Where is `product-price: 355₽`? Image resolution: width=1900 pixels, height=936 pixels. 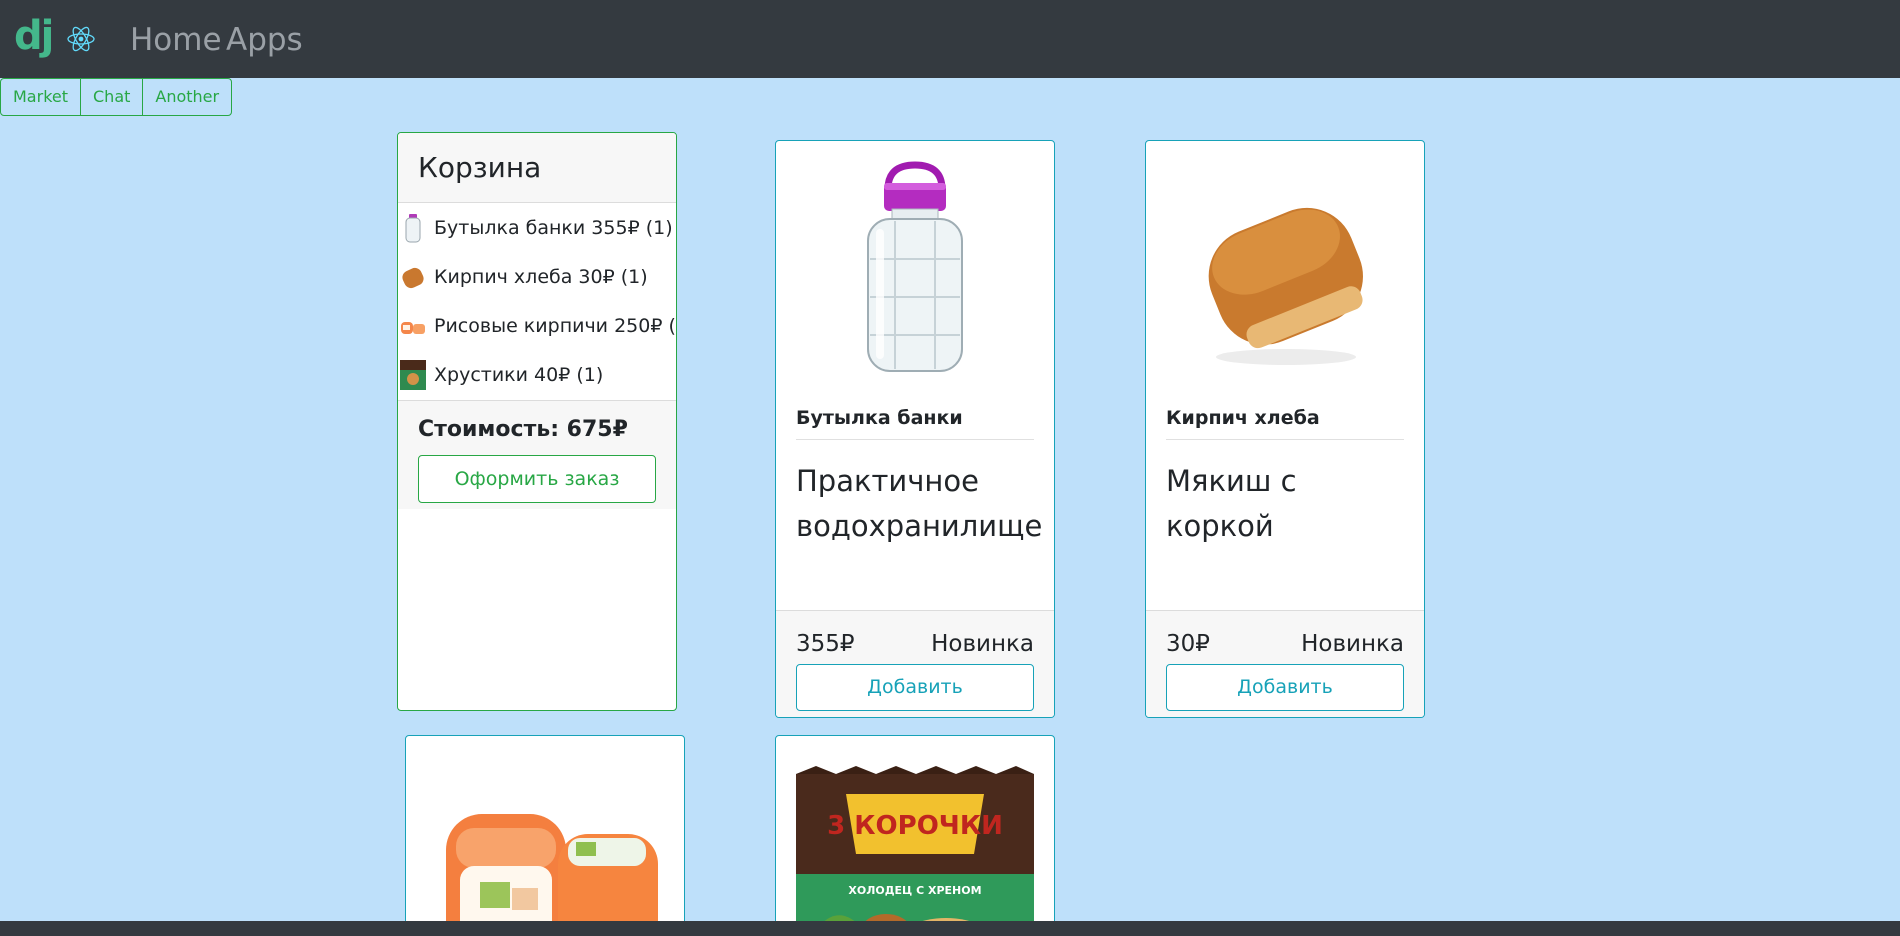 product-price: 355₽ is located at coordinates (825, 644).